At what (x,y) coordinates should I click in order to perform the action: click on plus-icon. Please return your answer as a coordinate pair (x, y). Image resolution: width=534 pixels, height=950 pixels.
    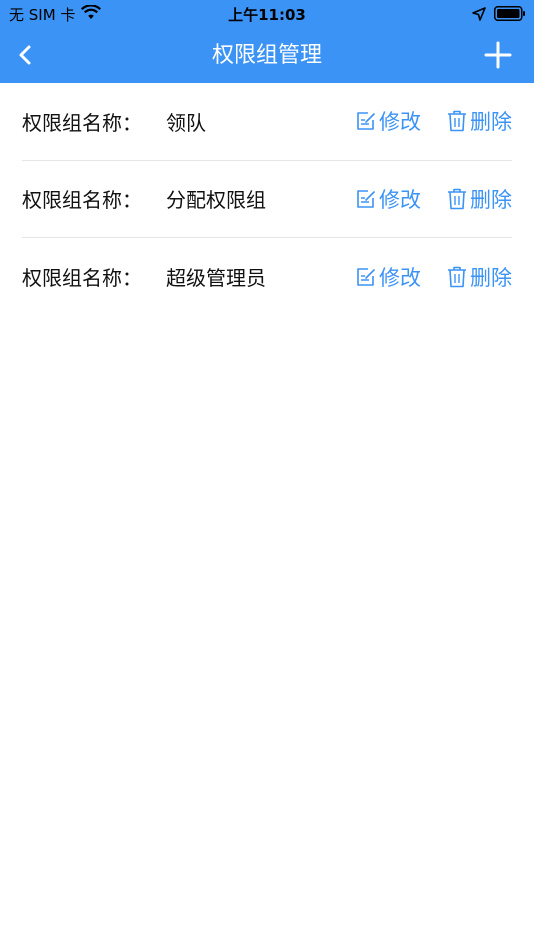
    Looking at the image, I should click on (498, 55).